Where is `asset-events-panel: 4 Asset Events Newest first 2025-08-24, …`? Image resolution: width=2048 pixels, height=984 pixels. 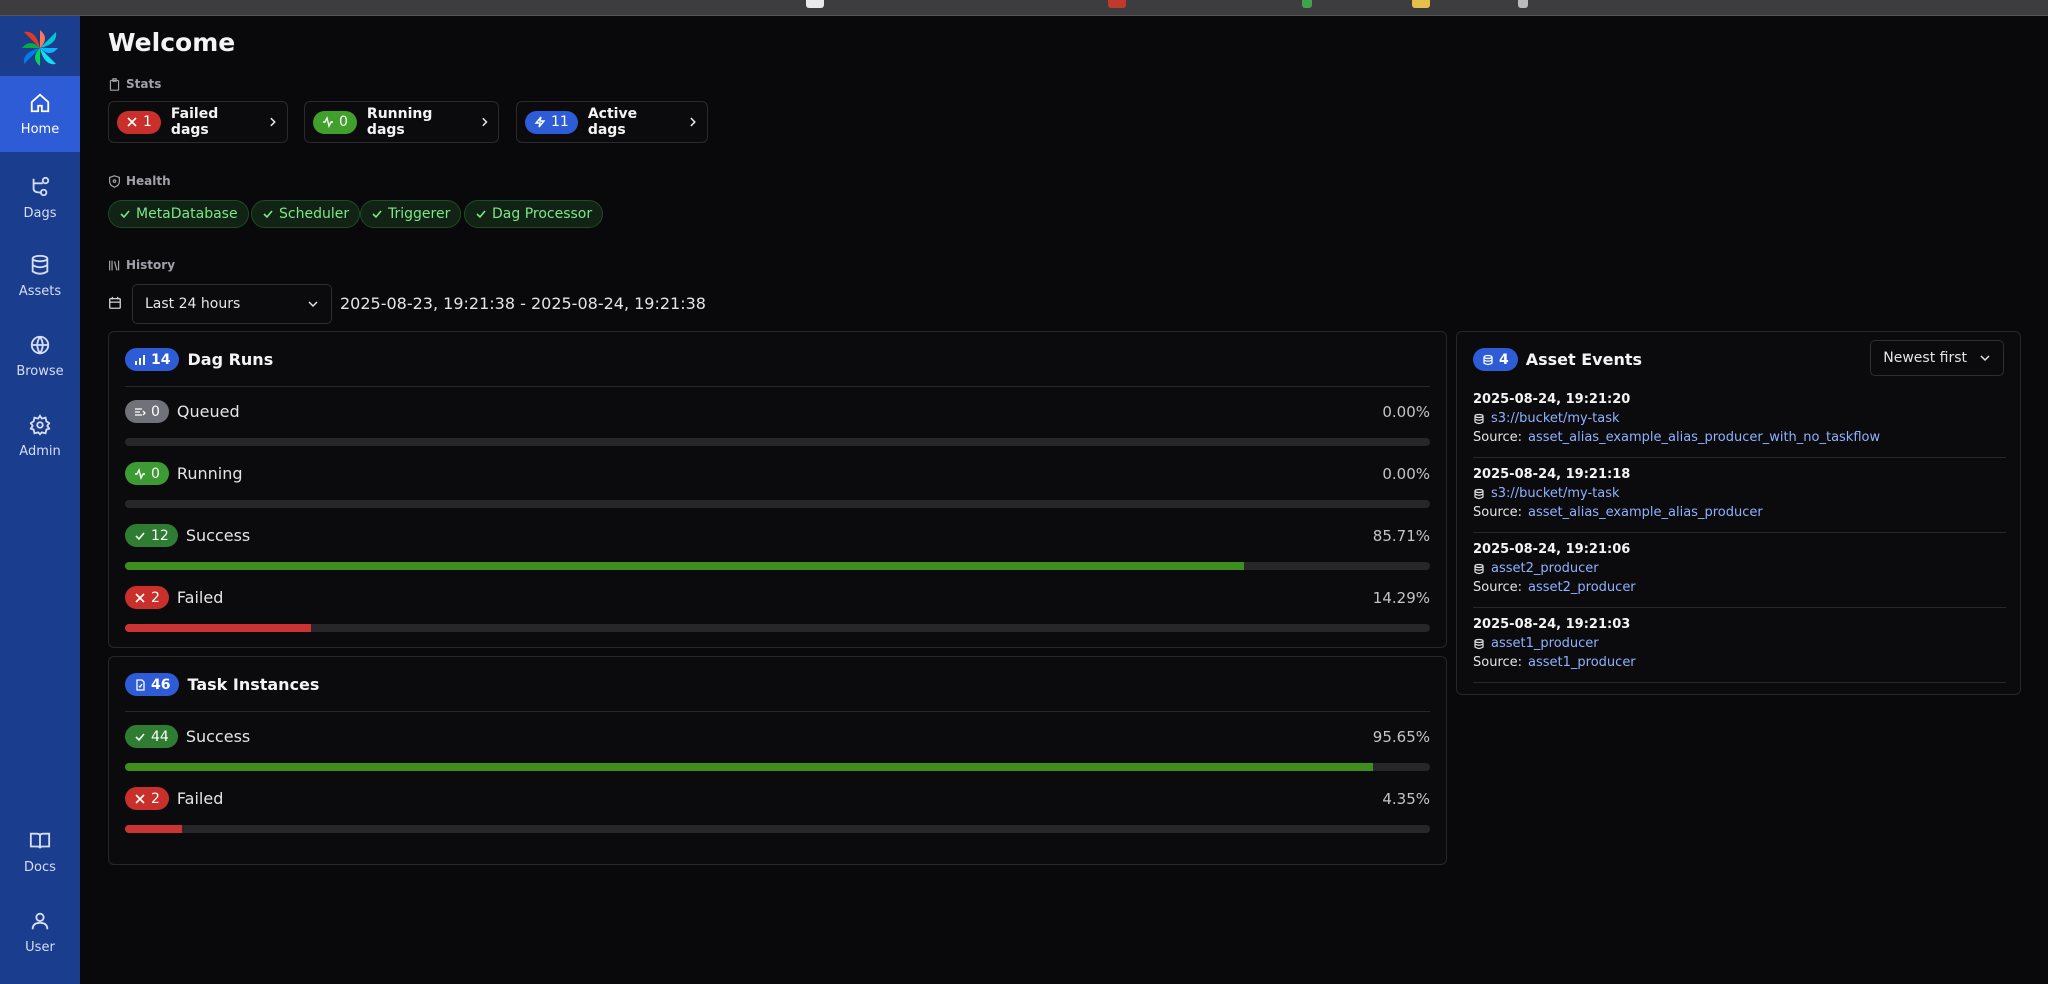 asset-events-panel: 4 Asset Events Newest first 2025-08-24, … is located at coordinates (1738, 513).